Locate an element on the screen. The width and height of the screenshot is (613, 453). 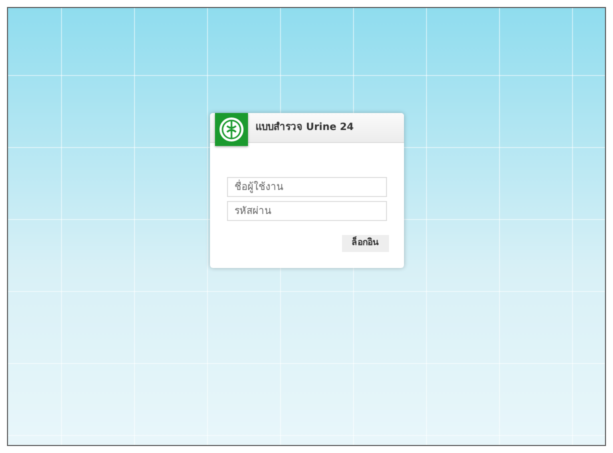
card-title: แบบสำรวจ Urine 24 is located at coordinates (305, 127).